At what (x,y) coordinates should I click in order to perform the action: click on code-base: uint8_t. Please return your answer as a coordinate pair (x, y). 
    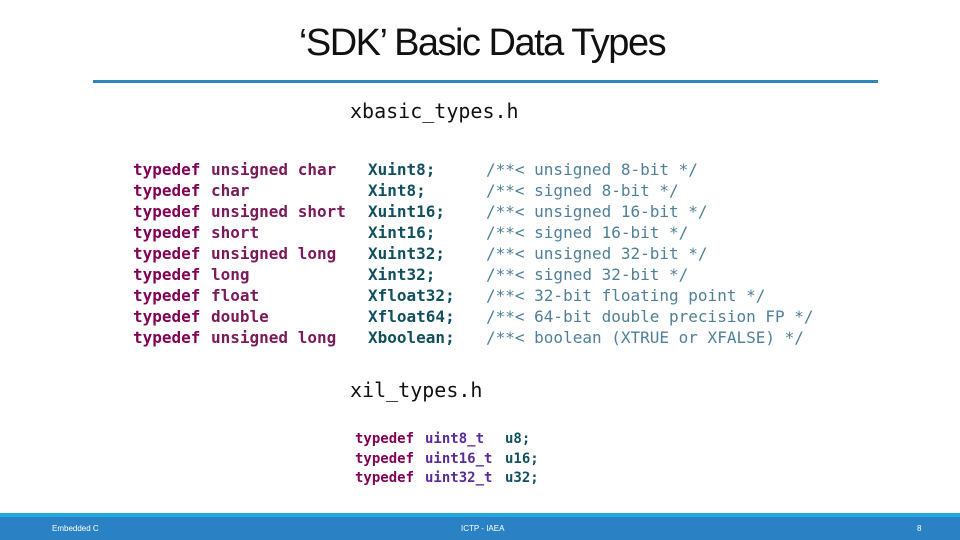
    Looking at the image, I should click on (455, 439).